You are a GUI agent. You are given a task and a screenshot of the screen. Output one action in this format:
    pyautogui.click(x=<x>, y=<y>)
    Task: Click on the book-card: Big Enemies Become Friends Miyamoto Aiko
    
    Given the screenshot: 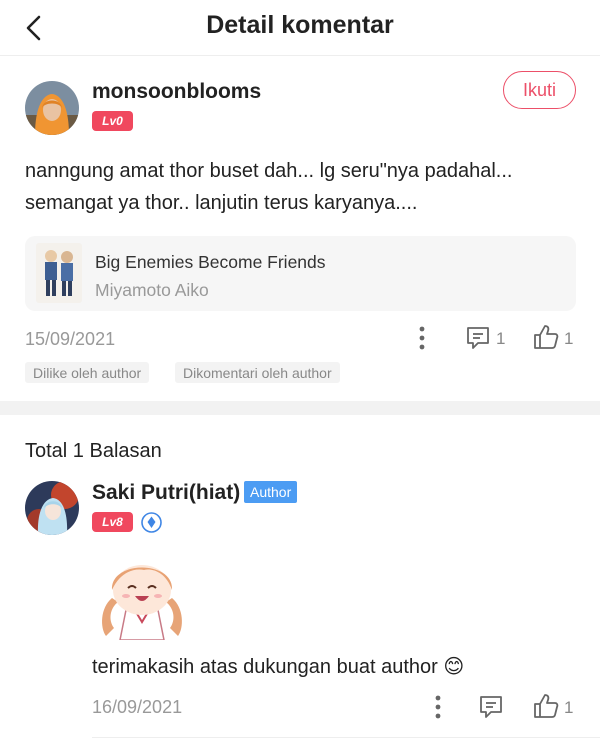 What is the action you would take?
    pyautogui.click(x=300, y=273)
    